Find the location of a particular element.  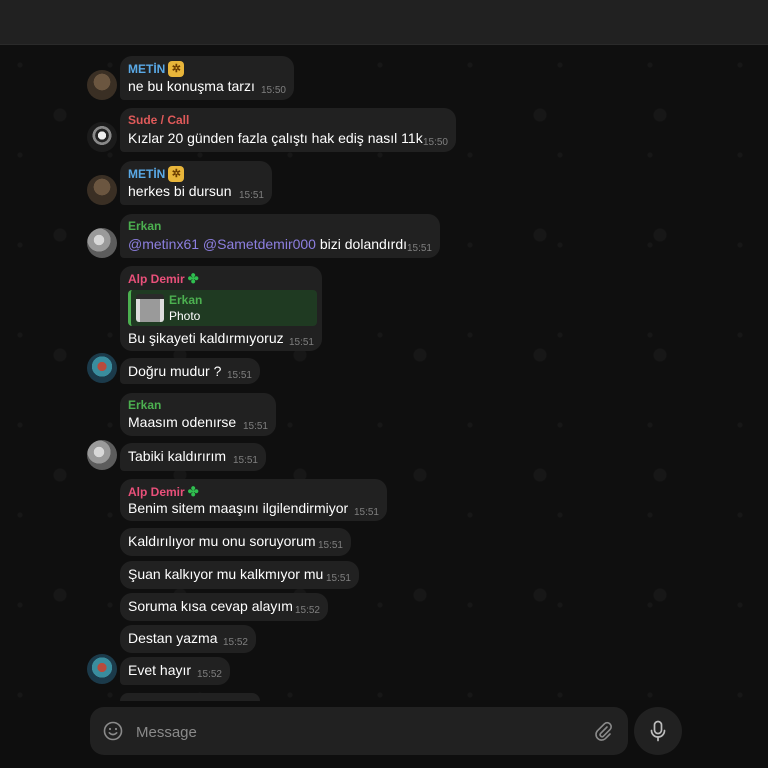

mention-link: @Sametdemir000 is located at coordinates (259, 244).